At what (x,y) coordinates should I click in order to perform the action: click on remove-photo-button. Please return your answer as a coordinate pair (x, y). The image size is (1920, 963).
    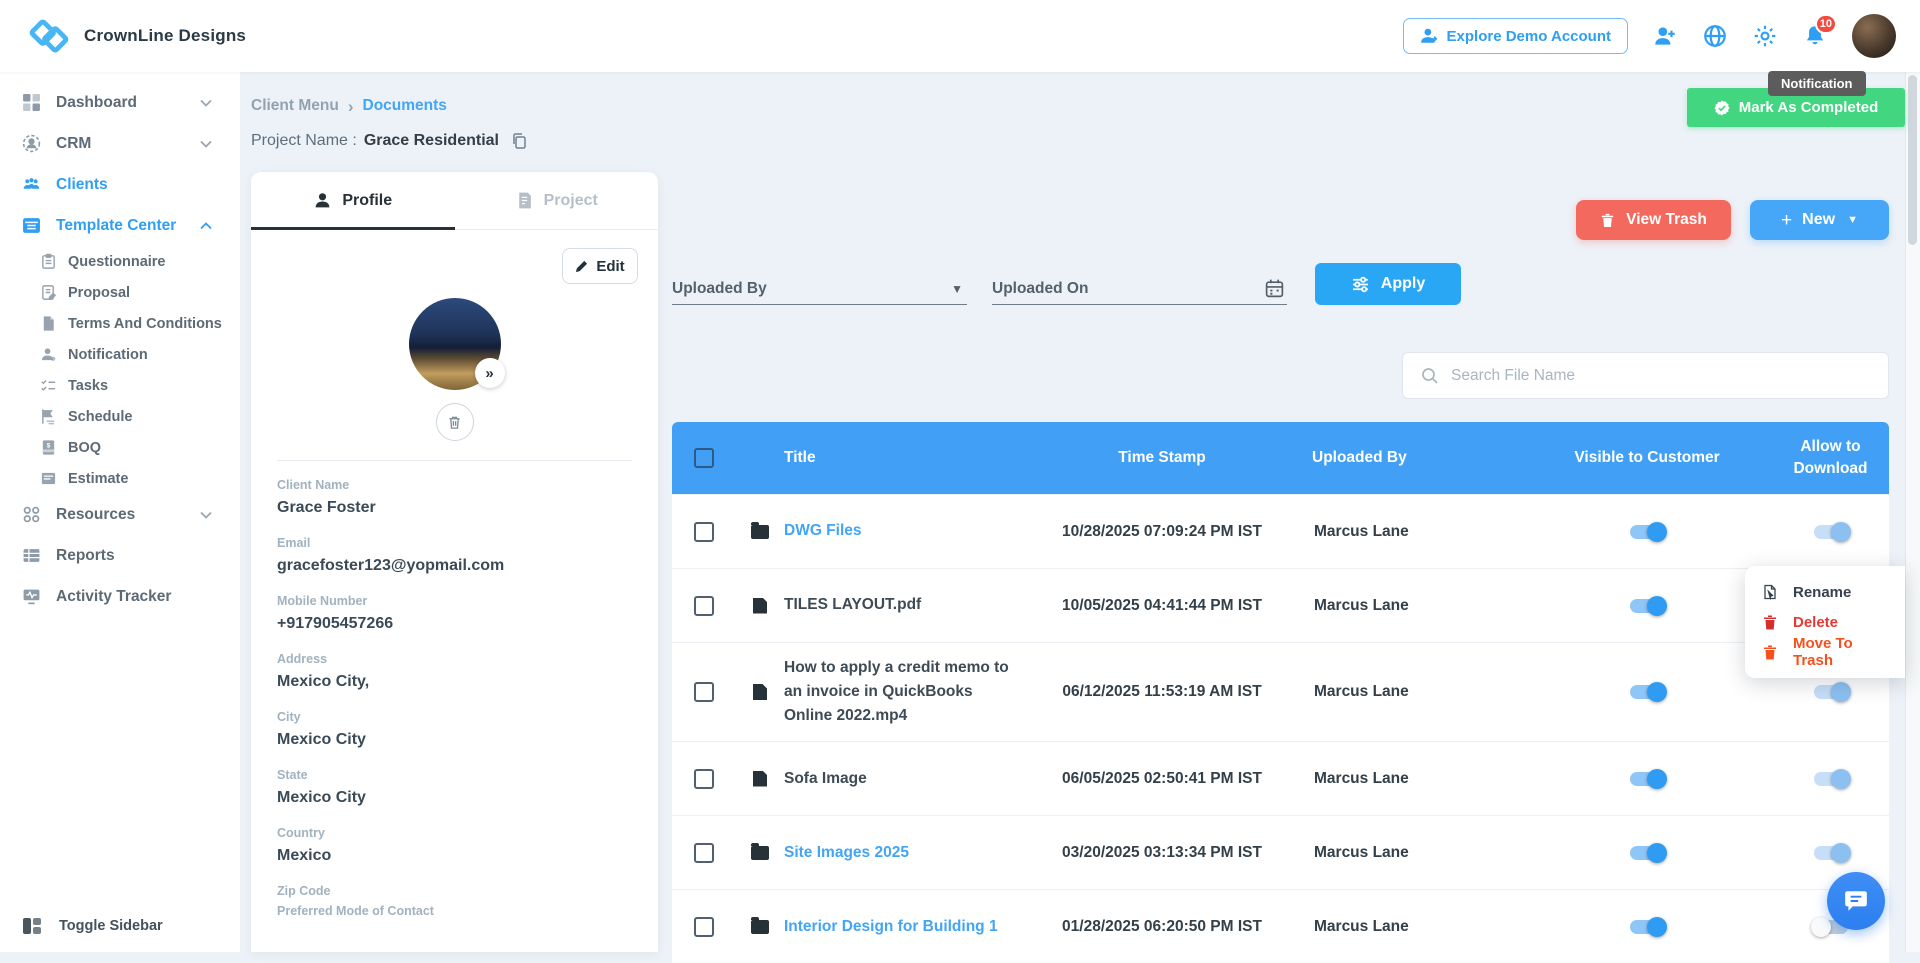
    Looking at the image, I should click on (455, 422).